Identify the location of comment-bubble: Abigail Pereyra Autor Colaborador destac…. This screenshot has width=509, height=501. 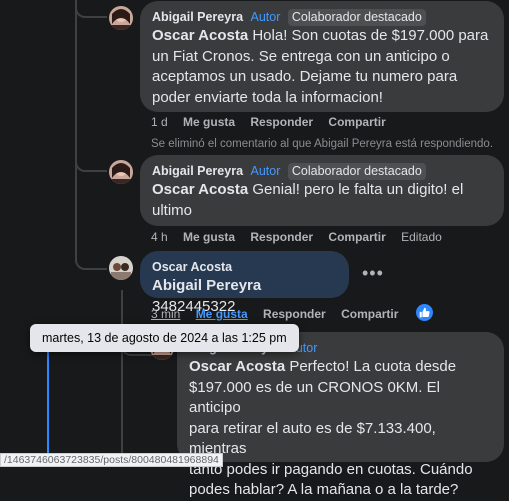
(322, 190).